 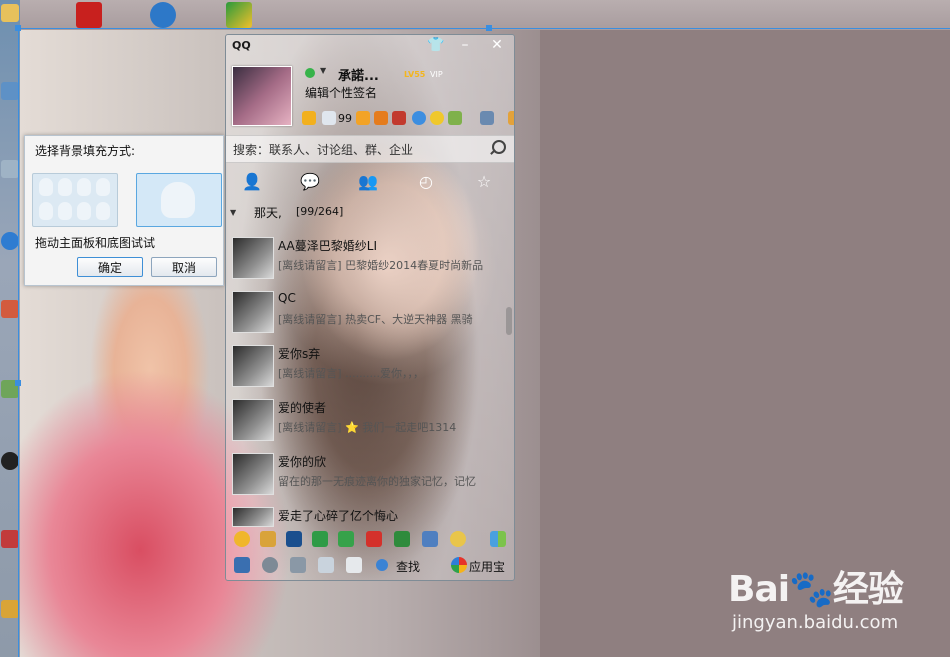 I want to click on level-badge: LV55, so click(x=414, y=74).